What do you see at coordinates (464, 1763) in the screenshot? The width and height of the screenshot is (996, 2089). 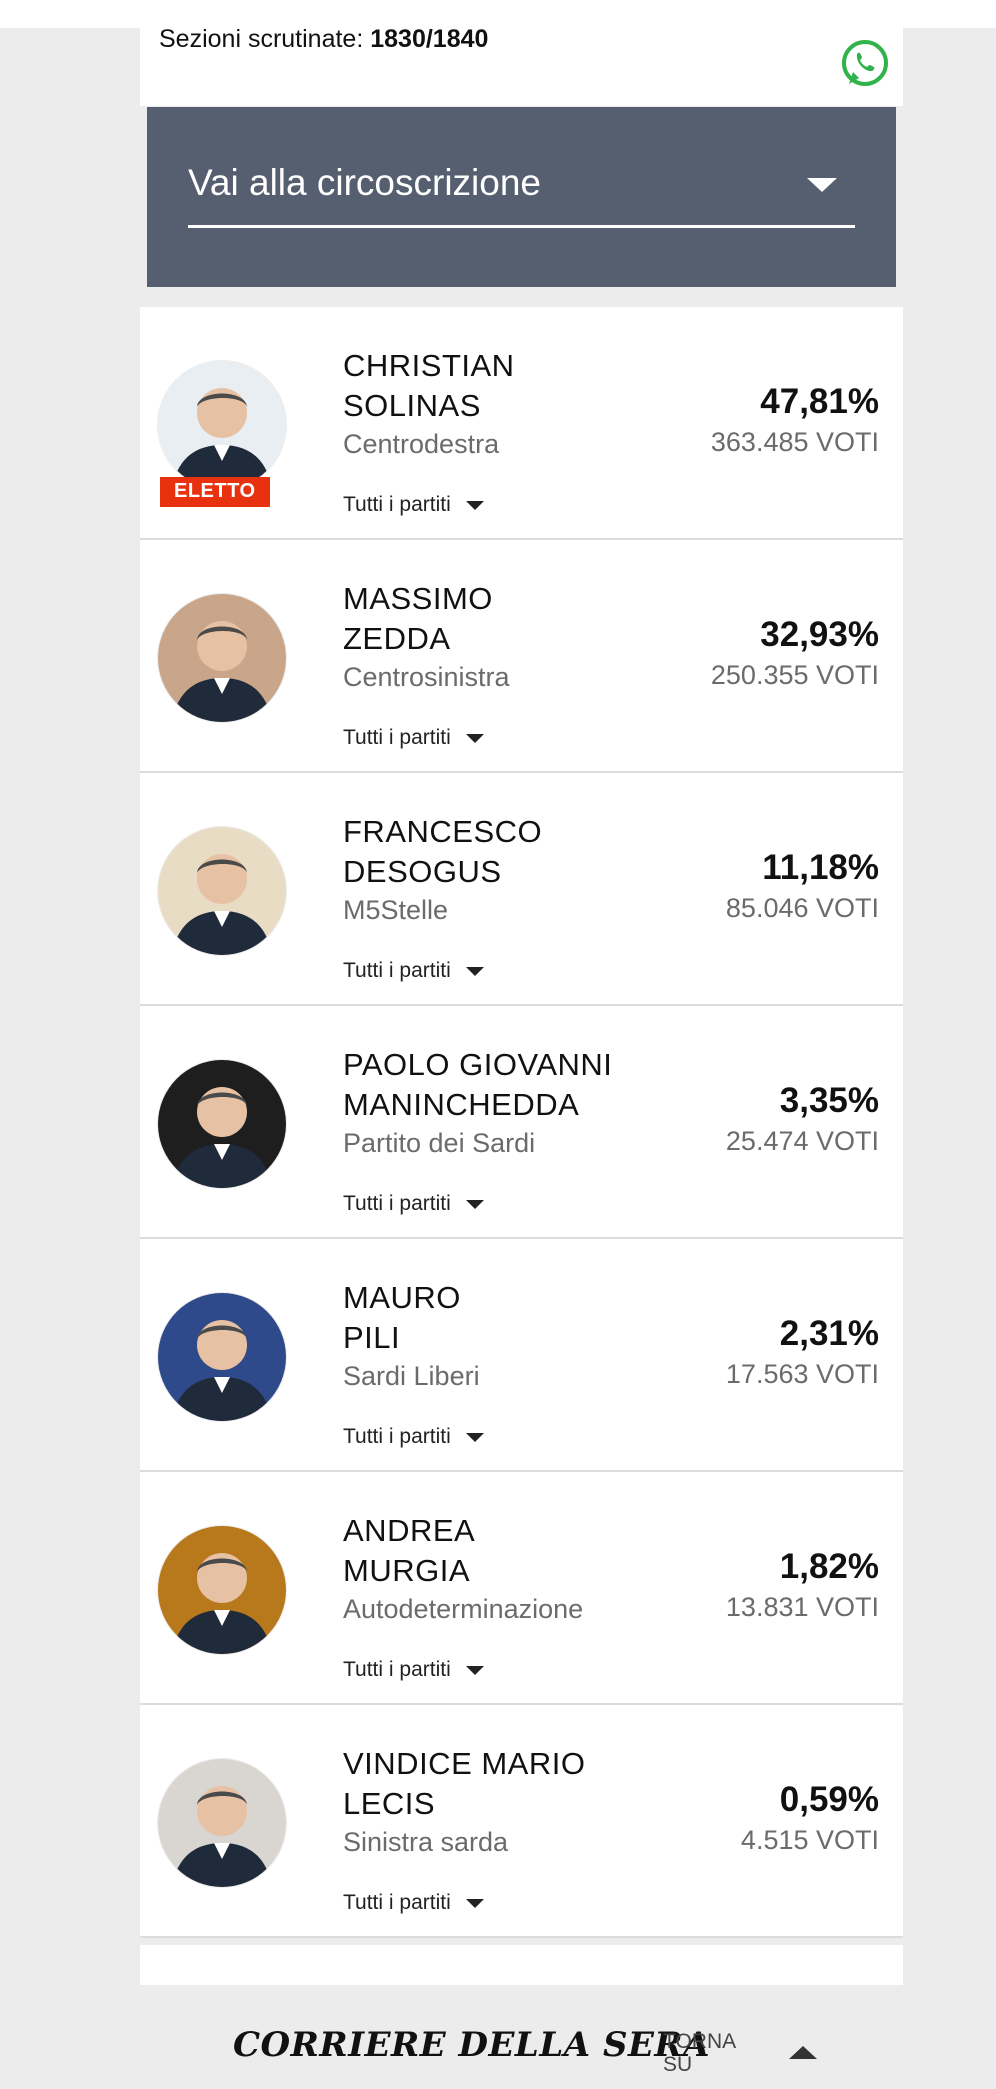 I see `candidate-first-name: VINDICE MARIO` at bounding box center [464, 1763].